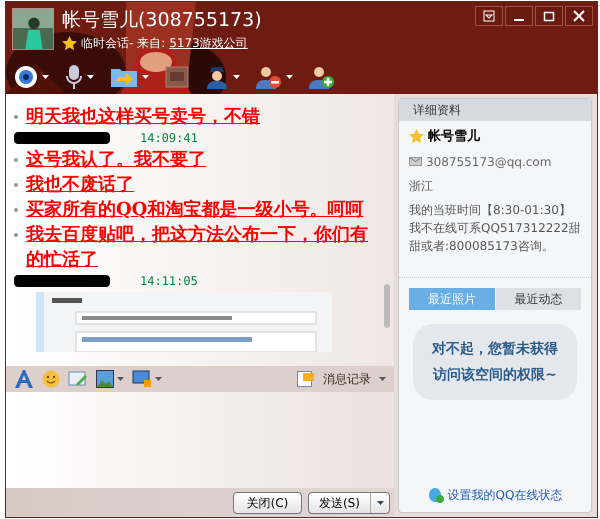  I want to click on message-time: 14:11:05, so click(169, 281).